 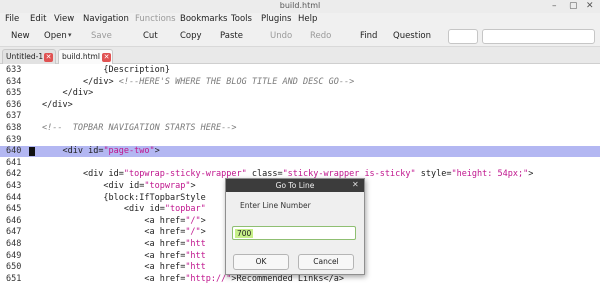 I want to click on code-line: 641, so click(x=300, y=163).